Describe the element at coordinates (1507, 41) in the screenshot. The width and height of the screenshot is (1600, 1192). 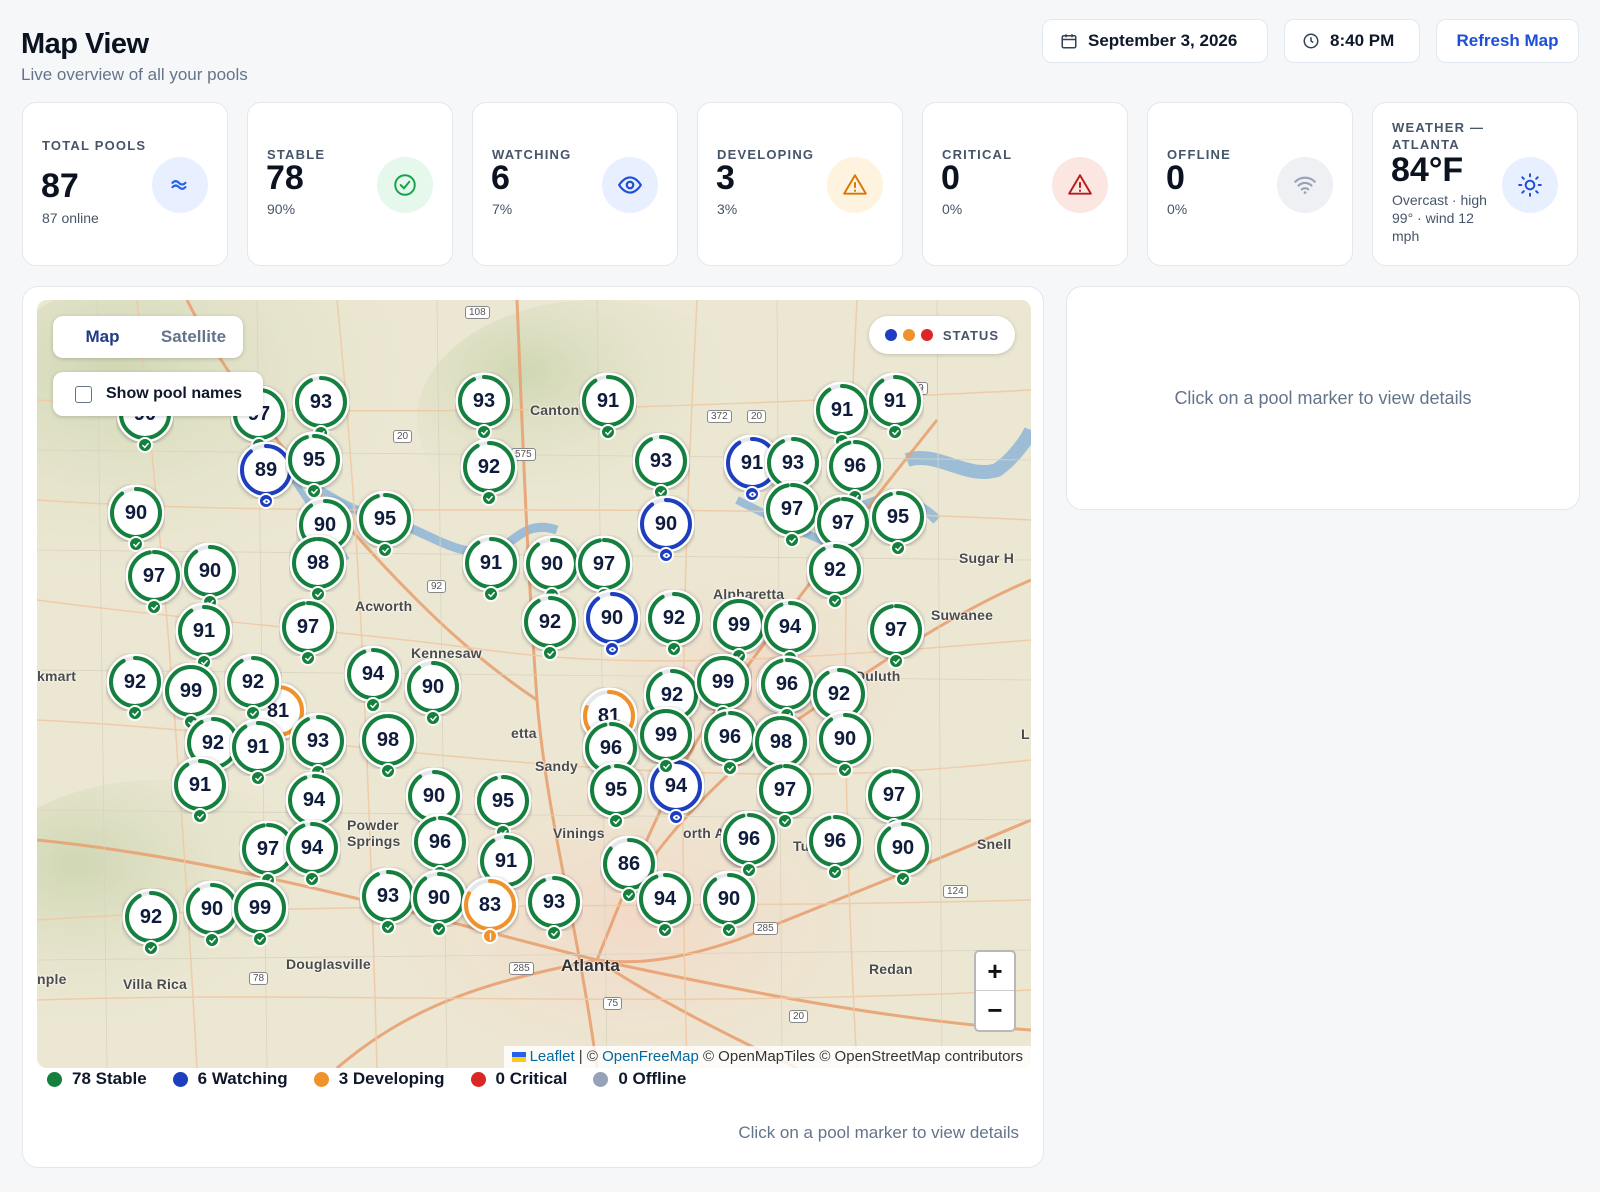
I see `refresh-map-button: Refresh Map` at that location.